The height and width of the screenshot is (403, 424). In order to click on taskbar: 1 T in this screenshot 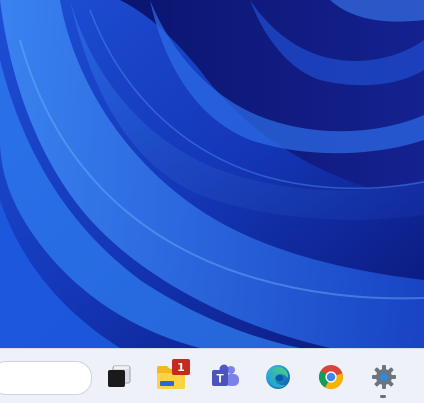, I will do `click(212, 375)`.